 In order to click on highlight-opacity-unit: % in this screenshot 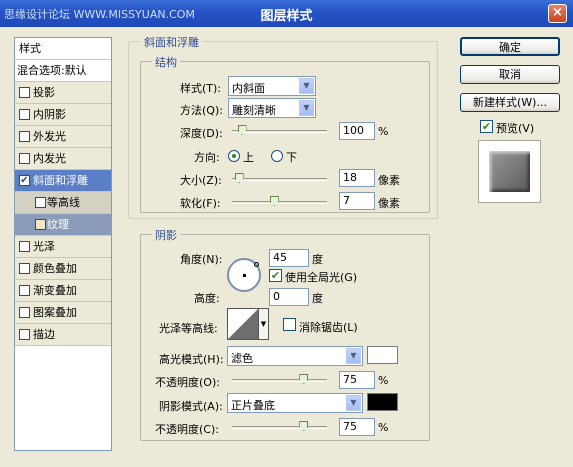, I will do `click(383, 380)`.